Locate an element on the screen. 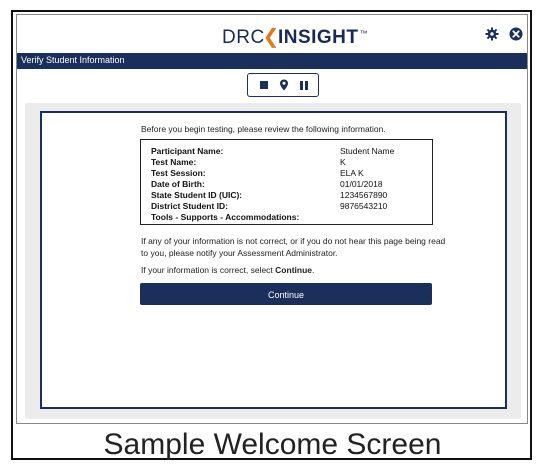 The height and width of the screenshot is (472, 545). continue-button: Continue is located at coordinates (286, 294).